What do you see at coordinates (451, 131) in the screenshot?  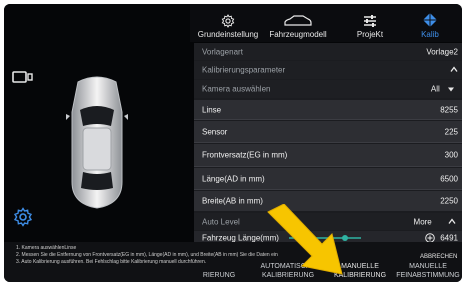 I see `sensor-value: 225` at bounding box center [451, 131].